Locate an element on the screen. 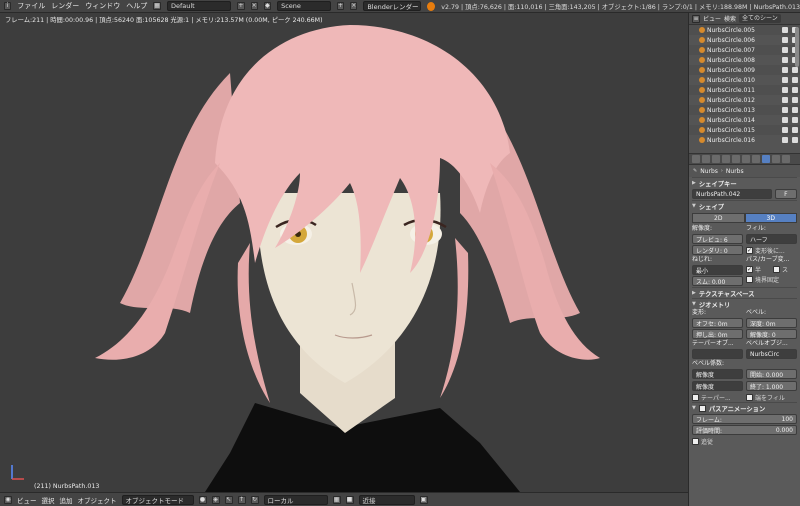 The height and width of the screenshot is (506, 800). outliner-scene-filter: 全てのシーン is located at coordinates (760, 18).